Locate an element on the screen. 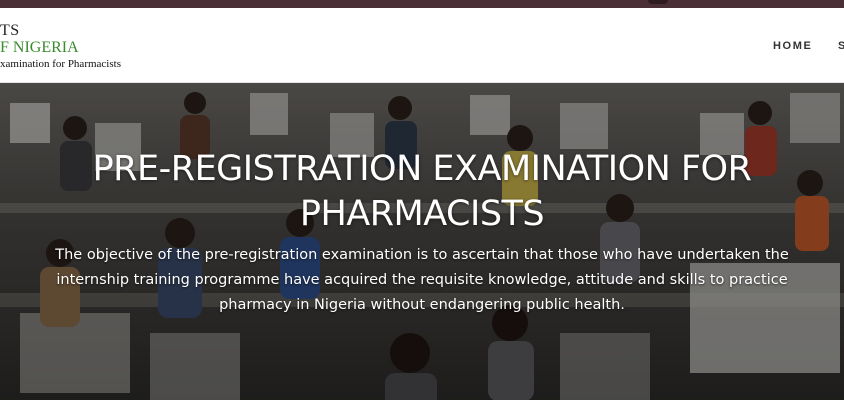 The width and height of the screenshot is (844, 400). nav-item-home: HOME is located at coordinates (792, 46).